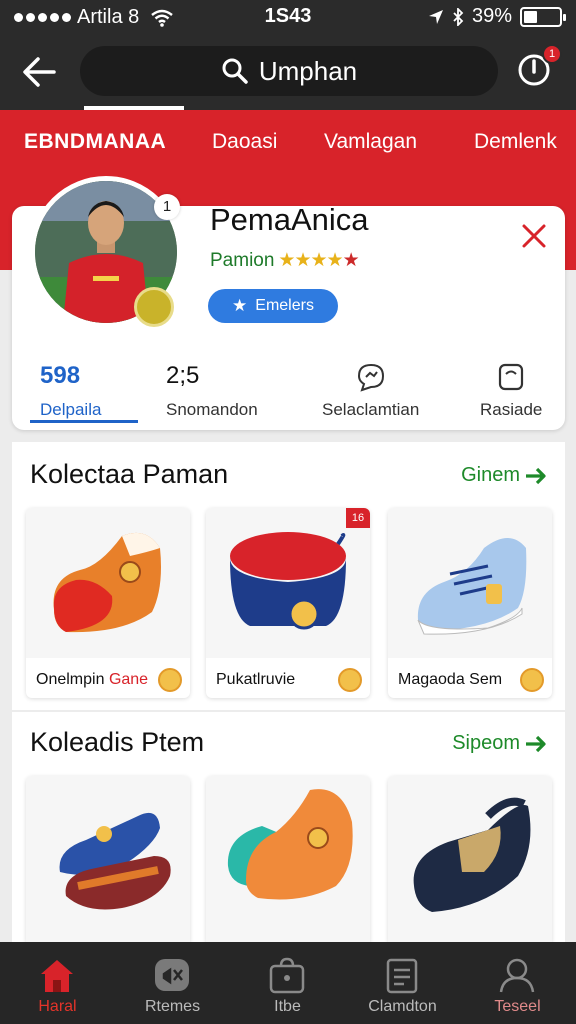 Image resolution: width=576 pixels, height=1024 pixels. I want to click on status-right: 39%, so click(497, 16).